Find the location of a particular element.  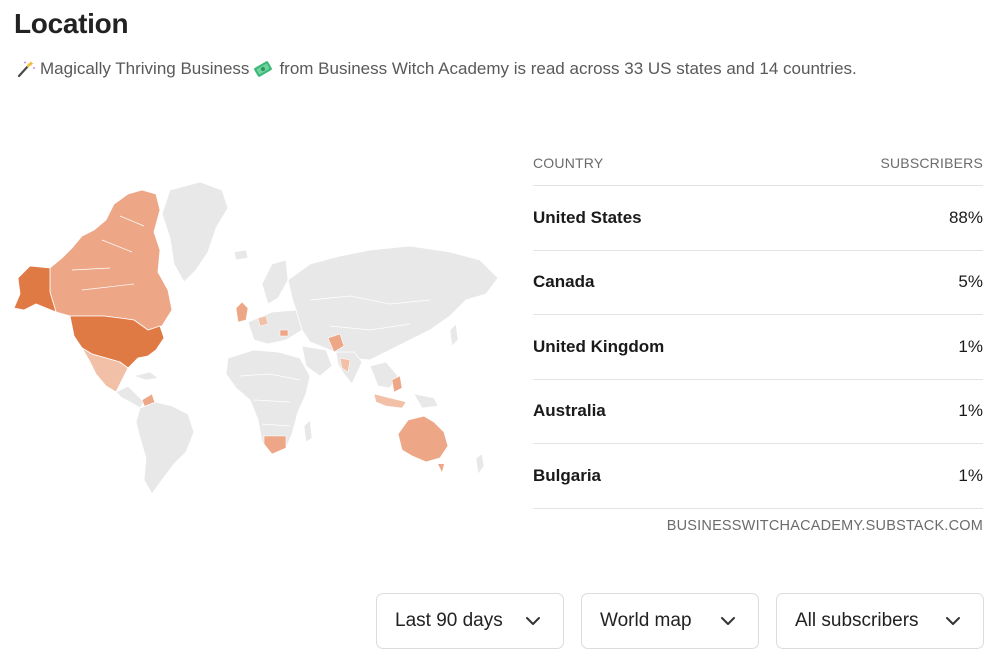

column-subscribers: SUBSCRIBERS is located at coordinates (931, 162).